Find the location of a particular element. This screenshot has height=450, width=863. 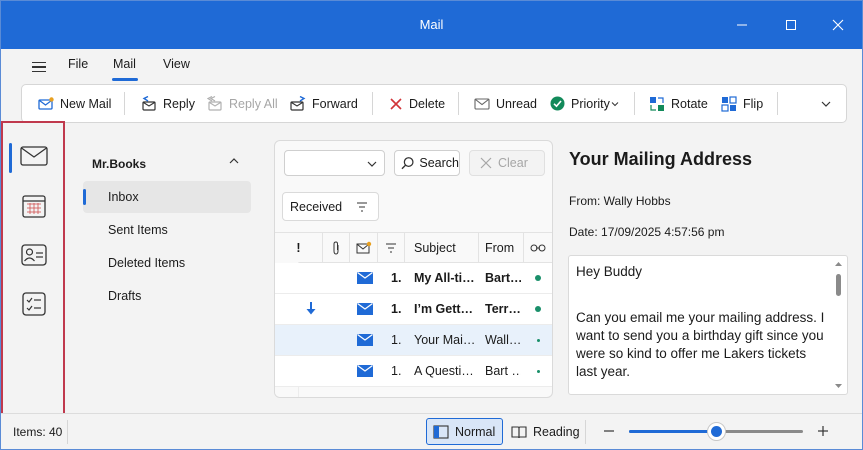

clear-button: Clear is located at coordinates (507, 163).